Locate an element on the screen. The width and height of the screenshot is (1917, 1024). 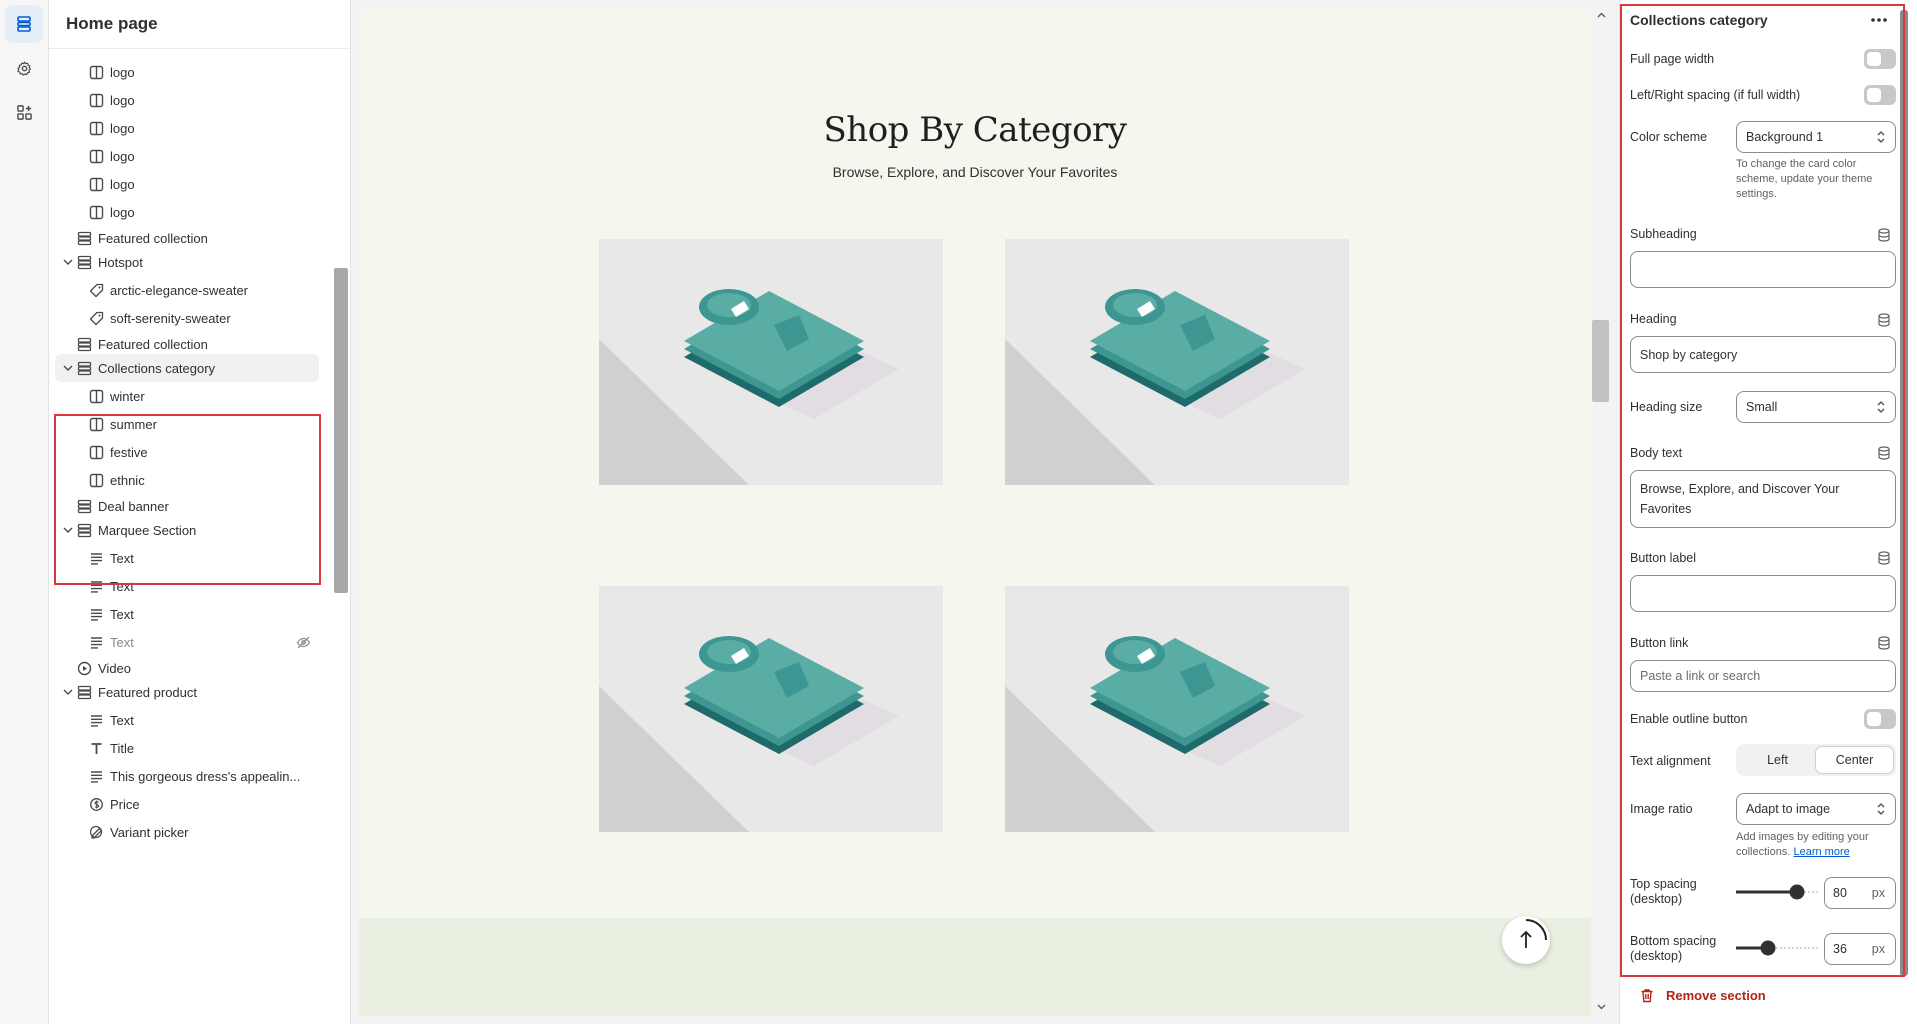
top-spacing-input: 80 px is located at coordinates (1860, 893).